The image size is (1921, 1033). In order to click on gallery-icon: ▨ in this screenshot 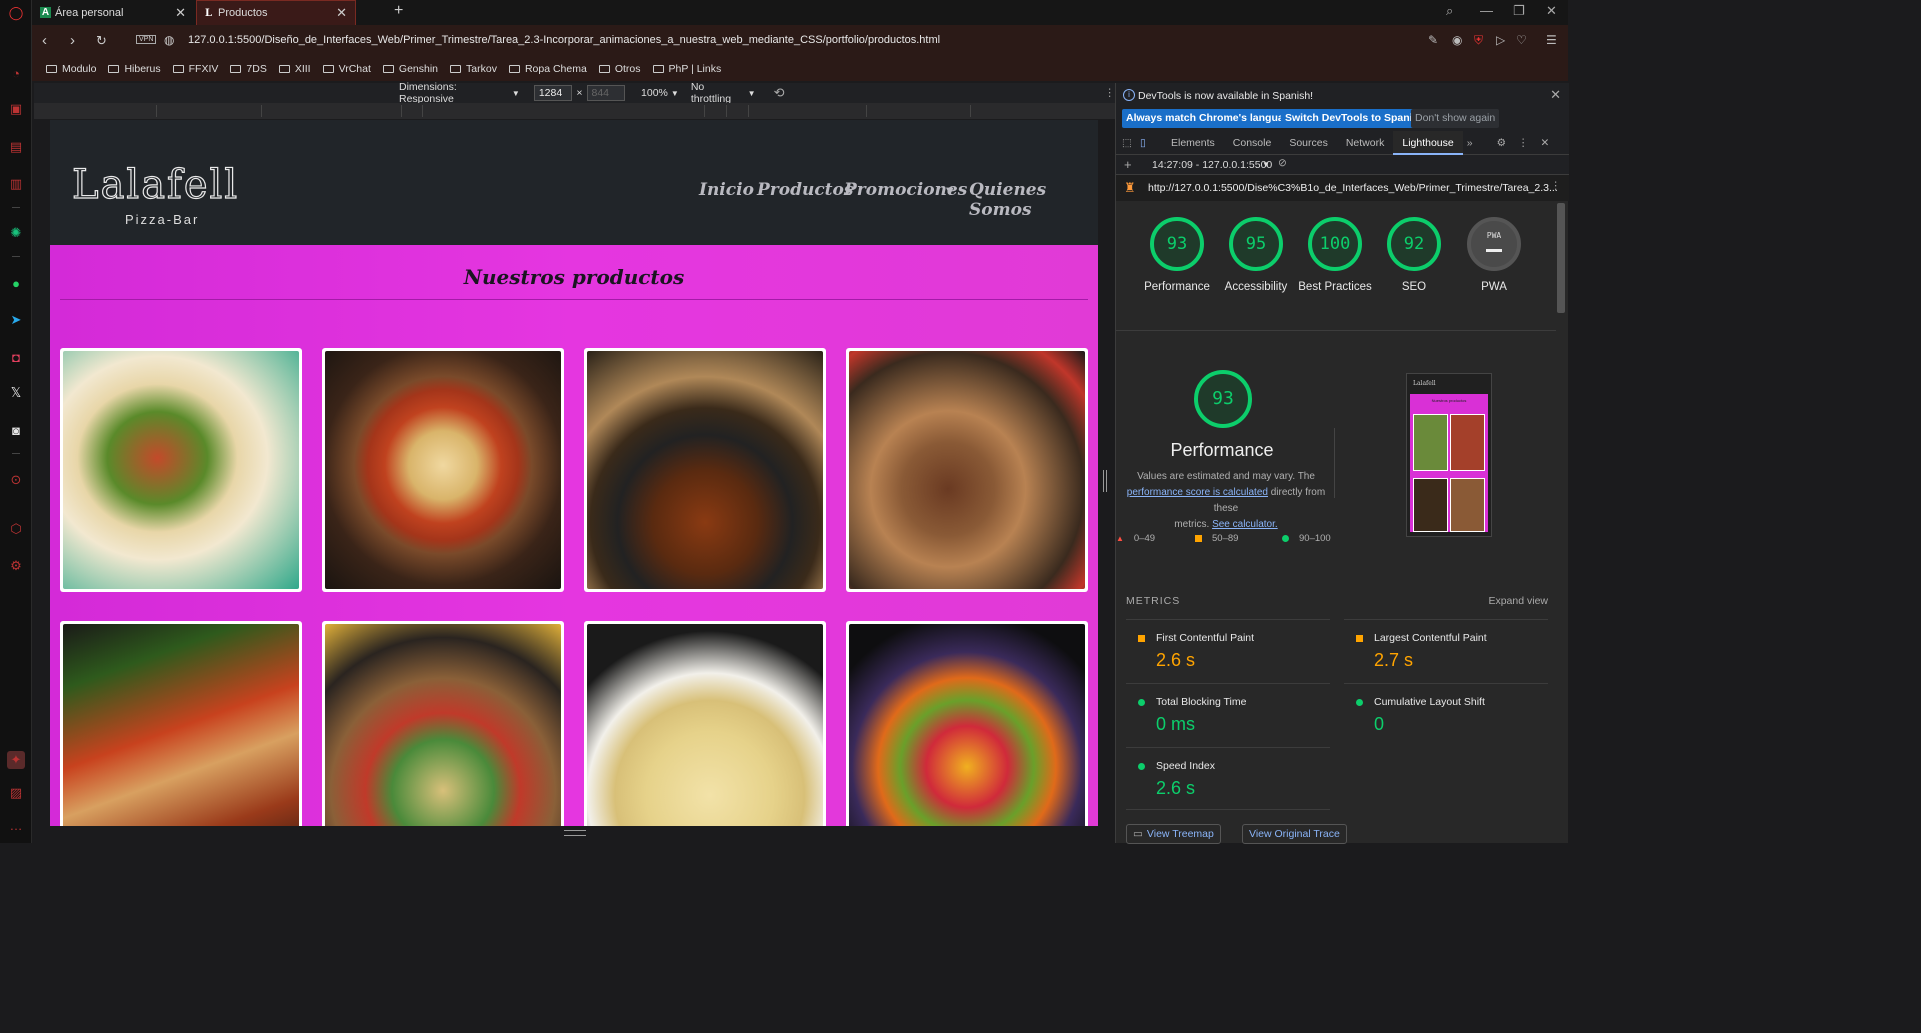, I will do `click(16, 793)`.